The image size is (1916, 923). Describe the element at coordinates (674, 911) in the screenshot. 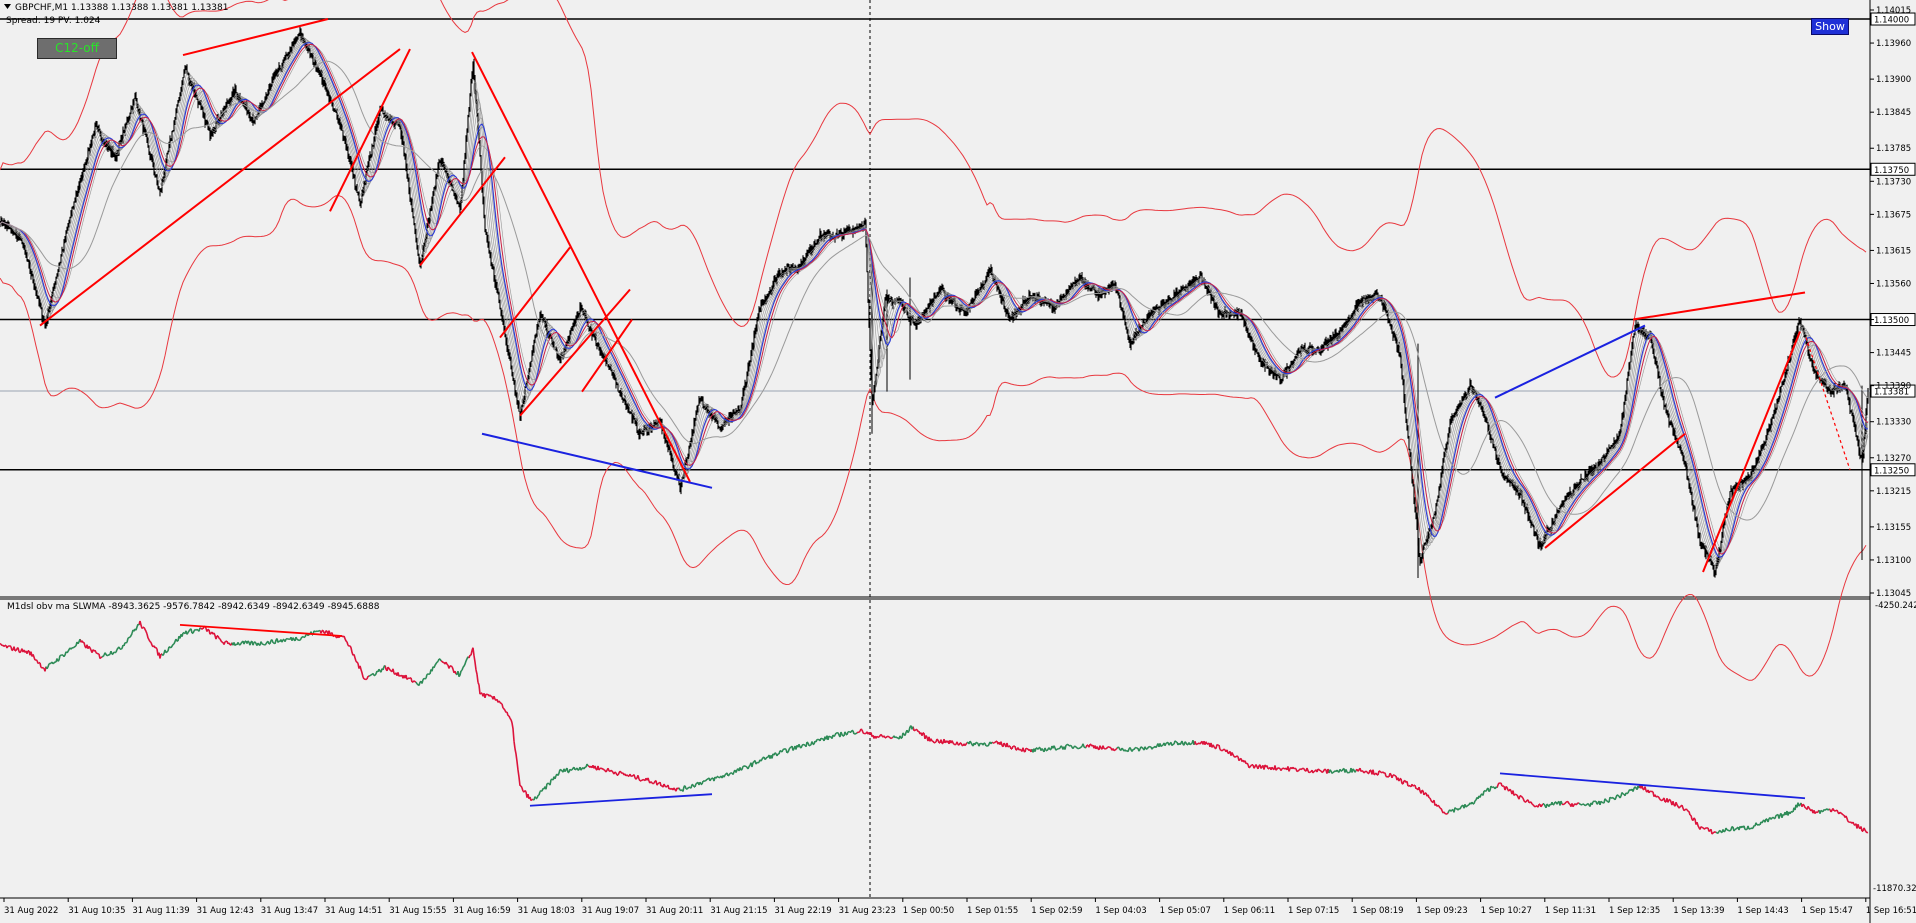

I see `time-tick-label: 31 Aug 20:11` at that location.